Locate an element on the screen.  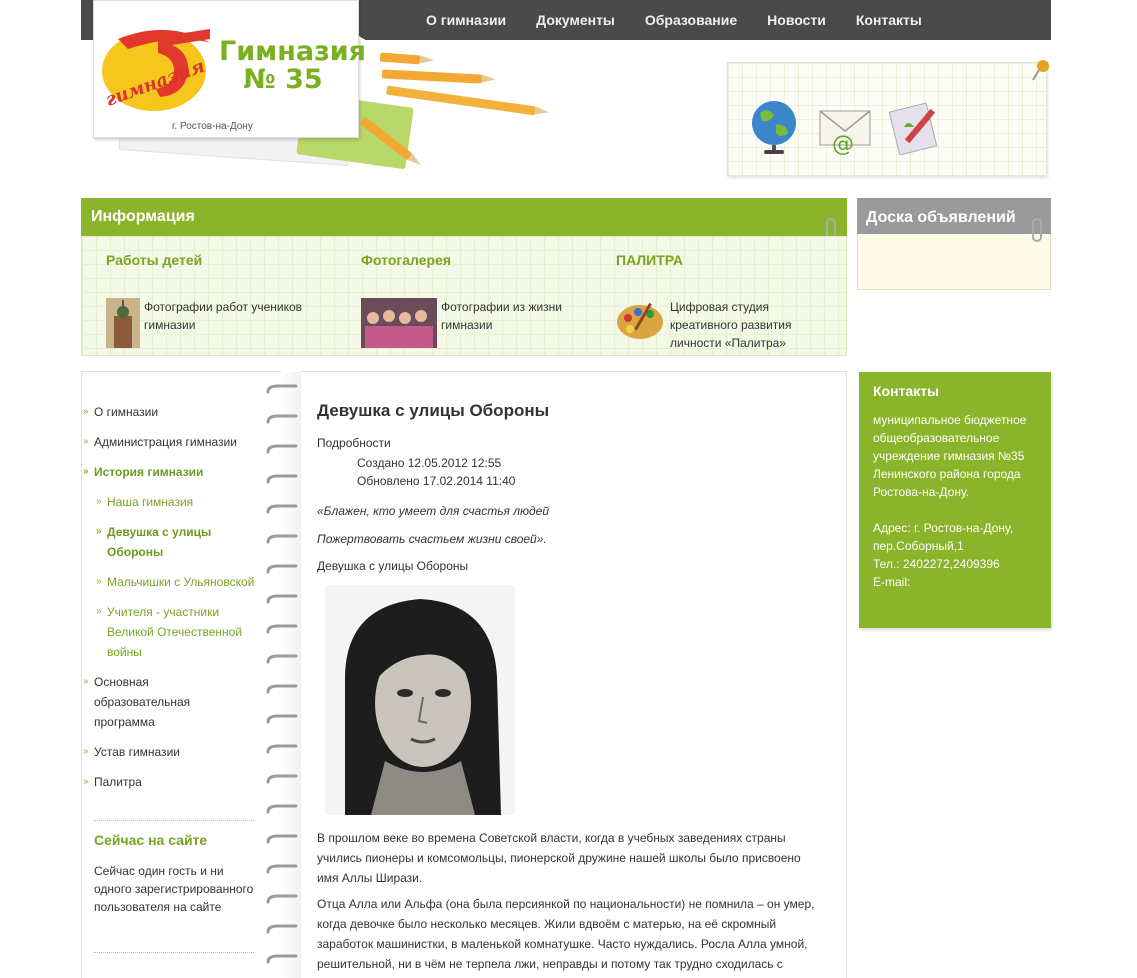
info-text-gallery: Фотографии из жизни гимназии is located at coordinates (502, 316).